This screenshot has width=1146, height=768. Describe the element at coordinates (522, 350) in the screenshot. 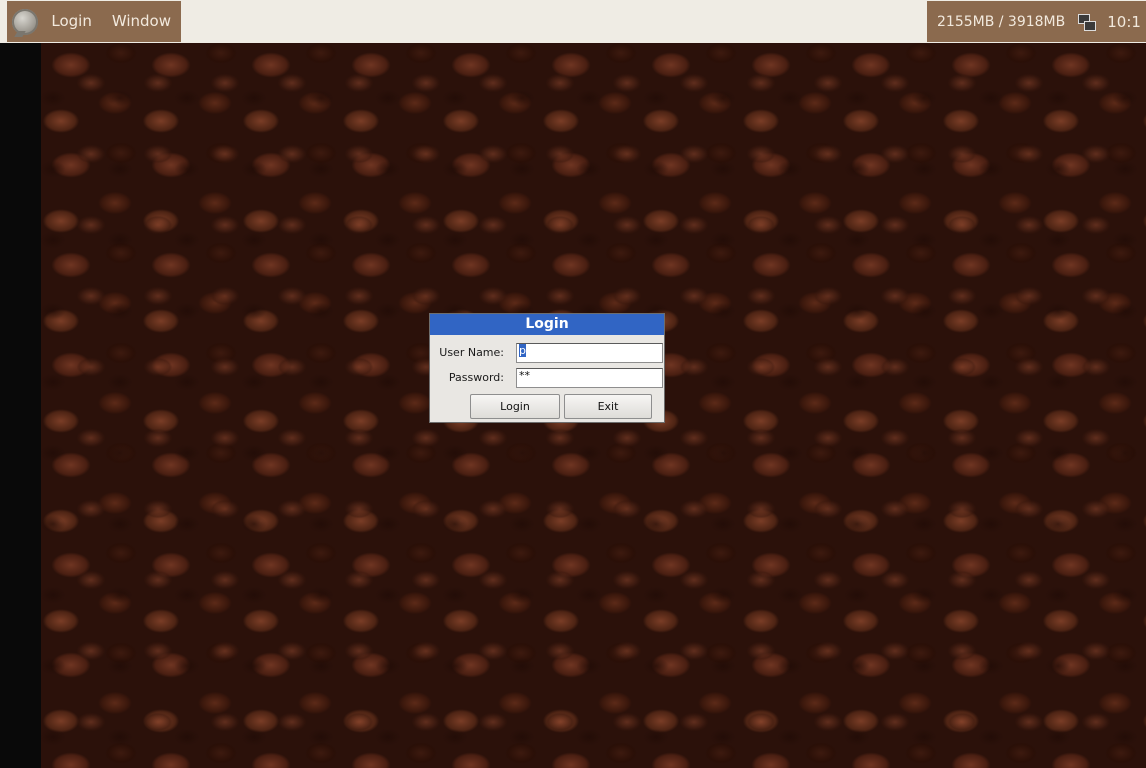

I see `username-value: p` at that location.